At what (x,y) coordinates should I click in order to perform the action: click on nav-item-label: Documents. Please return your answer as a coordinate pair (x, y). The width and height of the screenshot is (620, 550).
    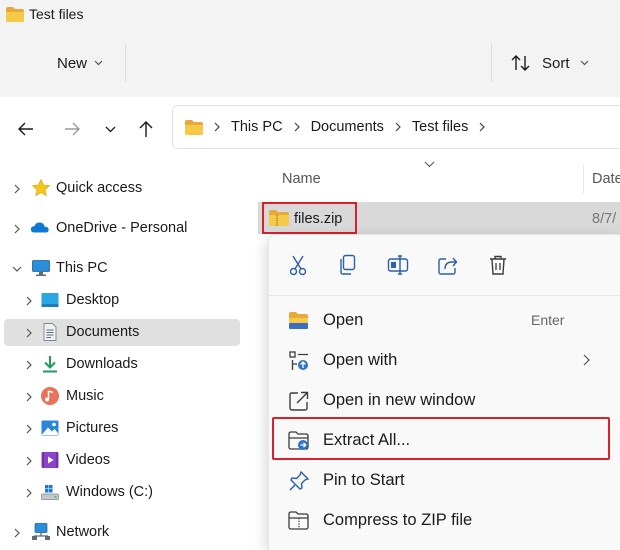
    Looking at the image, I should click on (103, 332).